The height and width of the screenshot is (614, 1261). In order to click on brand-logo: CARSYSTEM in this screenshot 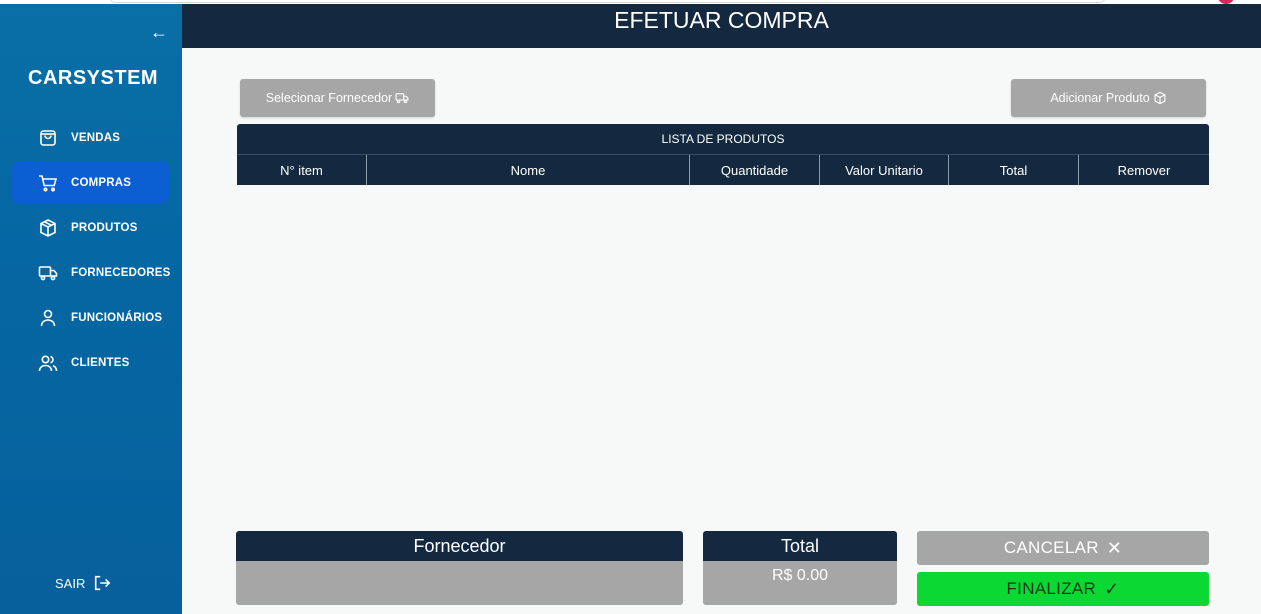, I will do `click(93, 78)`.